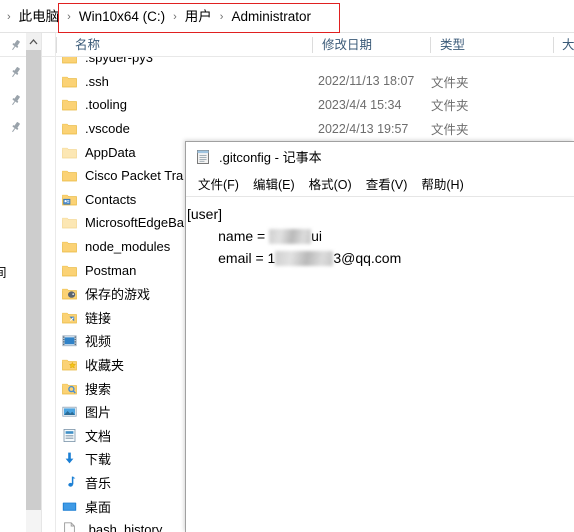 The image size is (574, 532). Describe the element at coordinates (271, 17) in the screenshot. I see `breadcrumb-item-administrator: Administrator` at that location.